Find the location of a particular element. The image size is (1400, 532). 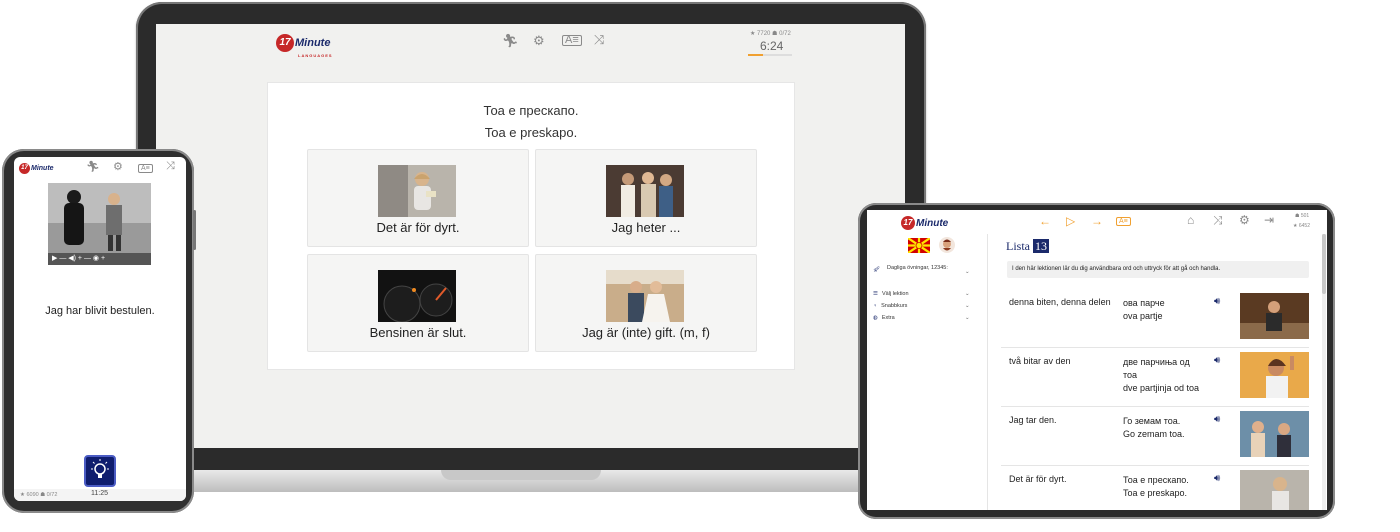

scrollbar-thumb is located at coordinates (1324, 264).